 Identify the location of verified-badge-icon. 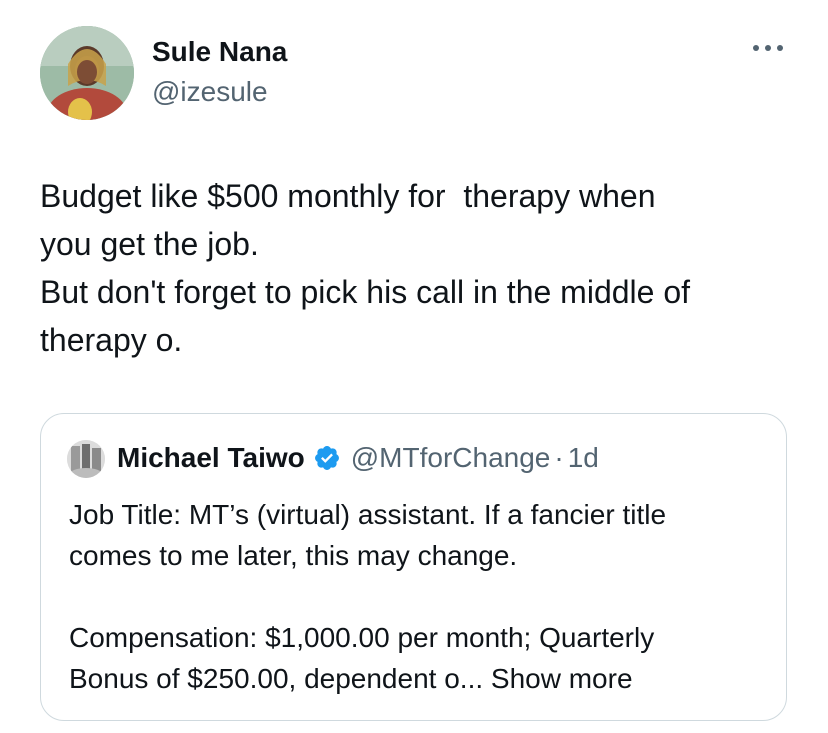
(327, 458).